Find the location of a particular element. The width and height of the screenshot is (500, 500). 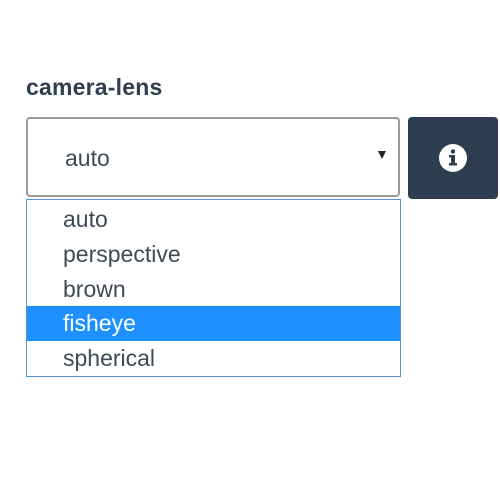

info-button is located at coordinates (453, 158).